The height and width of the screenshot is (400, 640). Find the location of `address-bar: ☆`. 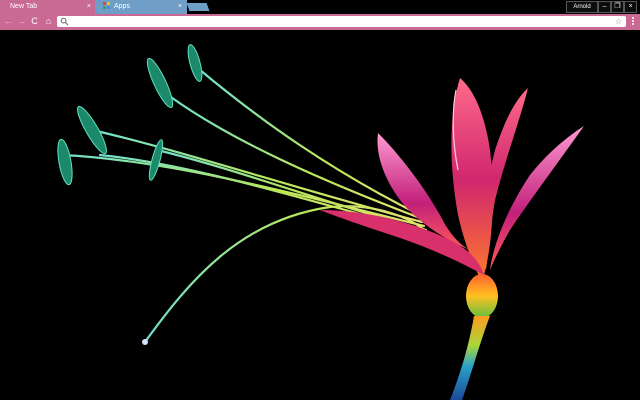

address-bar: ☆ is located at coordinates (341, 21).